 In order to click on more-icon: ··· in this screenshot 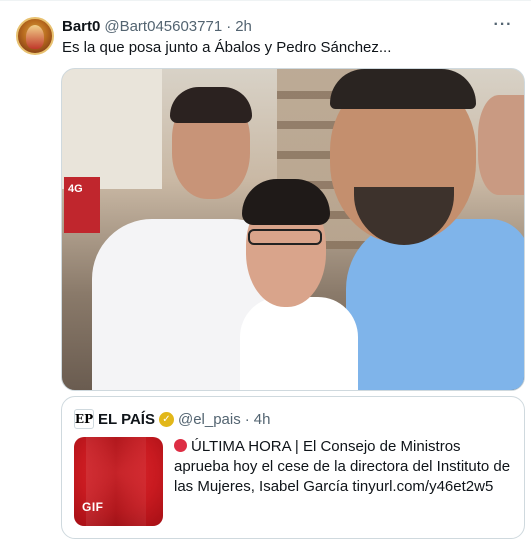, I will do `click(503, 25)`.